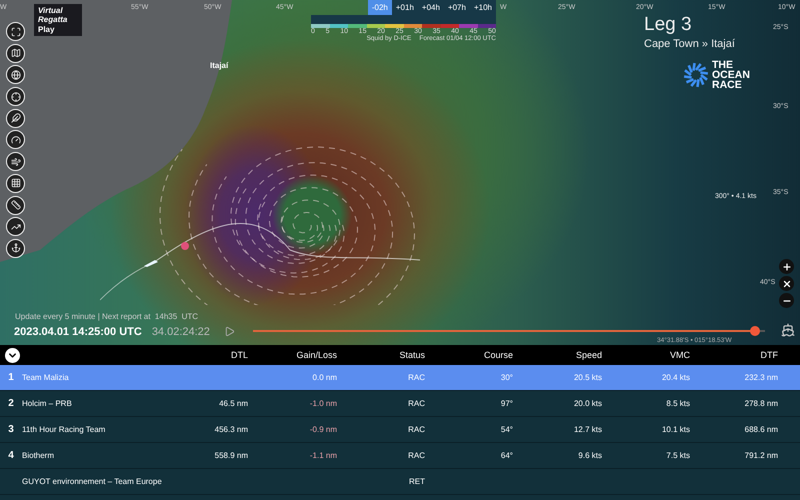 The image size is (800, 500). What do you see at coordinates (231, 429) in the screenshot?
I see `table-cell-text: 456.3 nm` at bounding box center [231, 429].